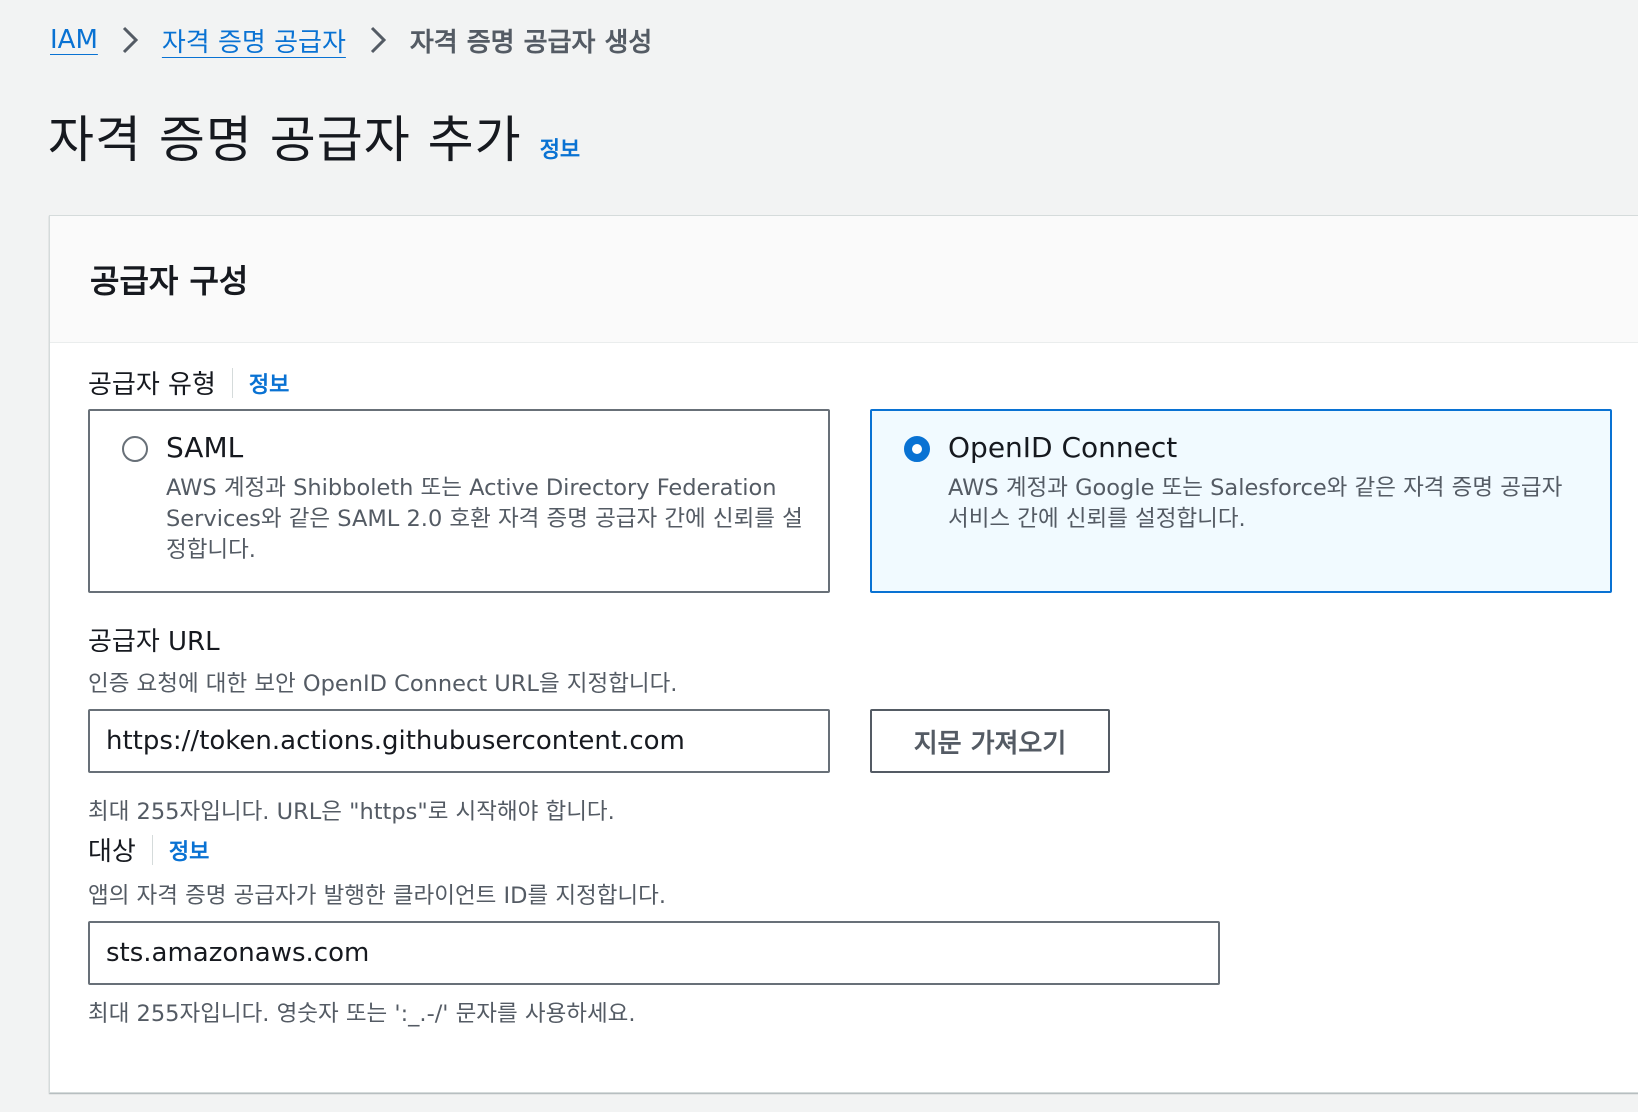 This screenshot has height=1112, width=1638. Describe the element at coordinates (254, 40) in the screenshot. I see `breadcrumb-identity-providers-link: 자격 증명 공급자` at that location.